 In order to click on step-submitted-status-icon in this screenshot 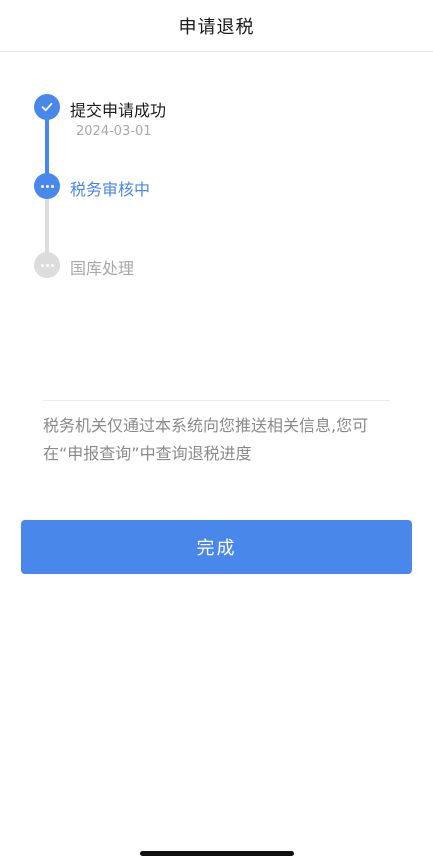, I will do `click(47, 107)`.